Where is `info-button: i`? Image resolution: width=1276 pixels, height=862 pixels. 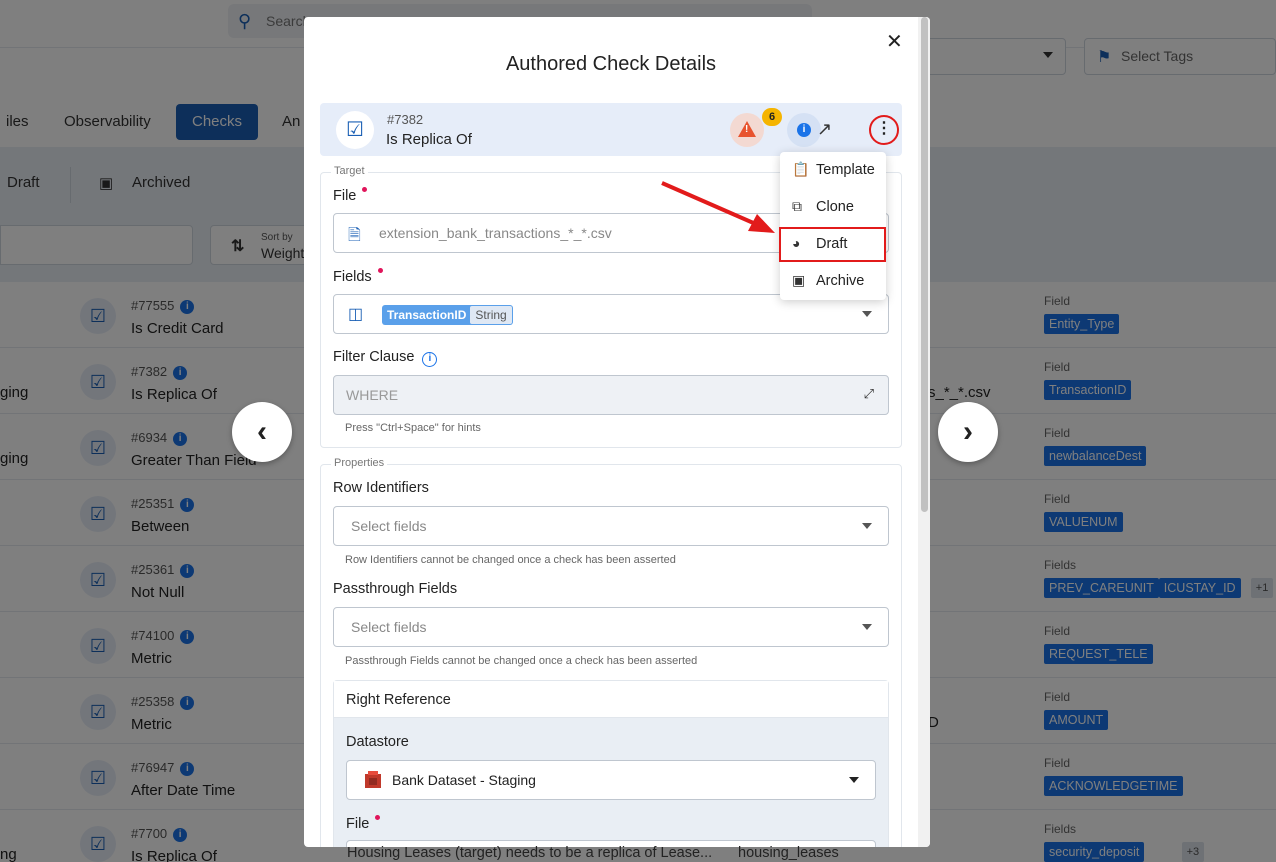 info-button: i is located at coordinates (804, 130).